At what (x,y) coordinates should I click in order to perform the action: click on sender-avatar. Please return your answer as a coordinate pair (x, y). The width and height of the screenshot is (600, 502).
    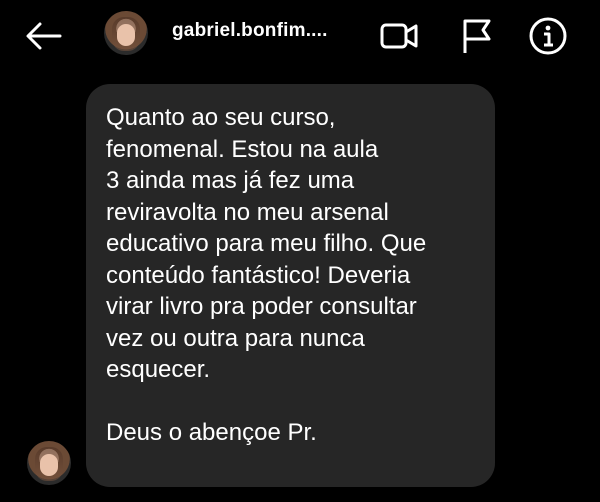
    Looking at the image, I should click on (49, 463).